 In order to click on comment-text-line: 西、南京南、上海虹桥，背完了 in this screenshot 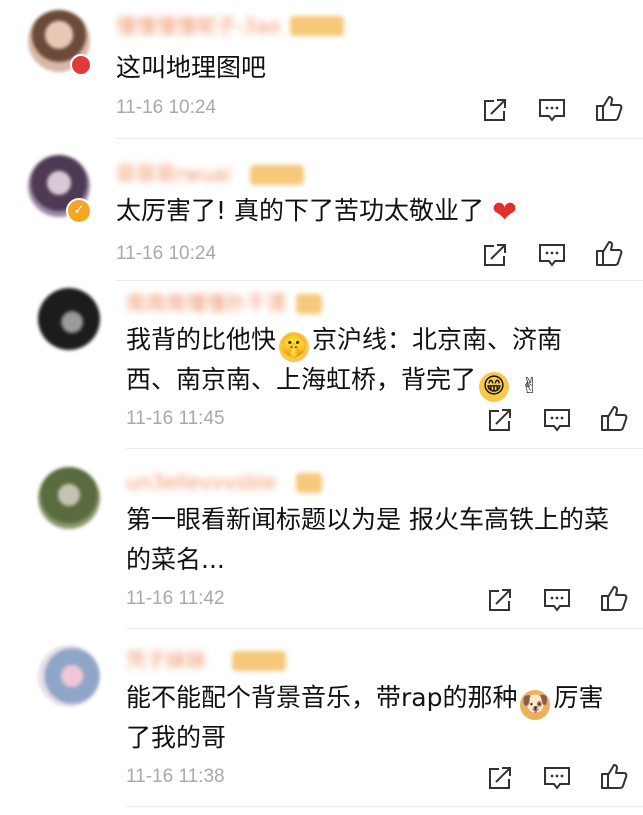, I will do `click(301, 379)`.